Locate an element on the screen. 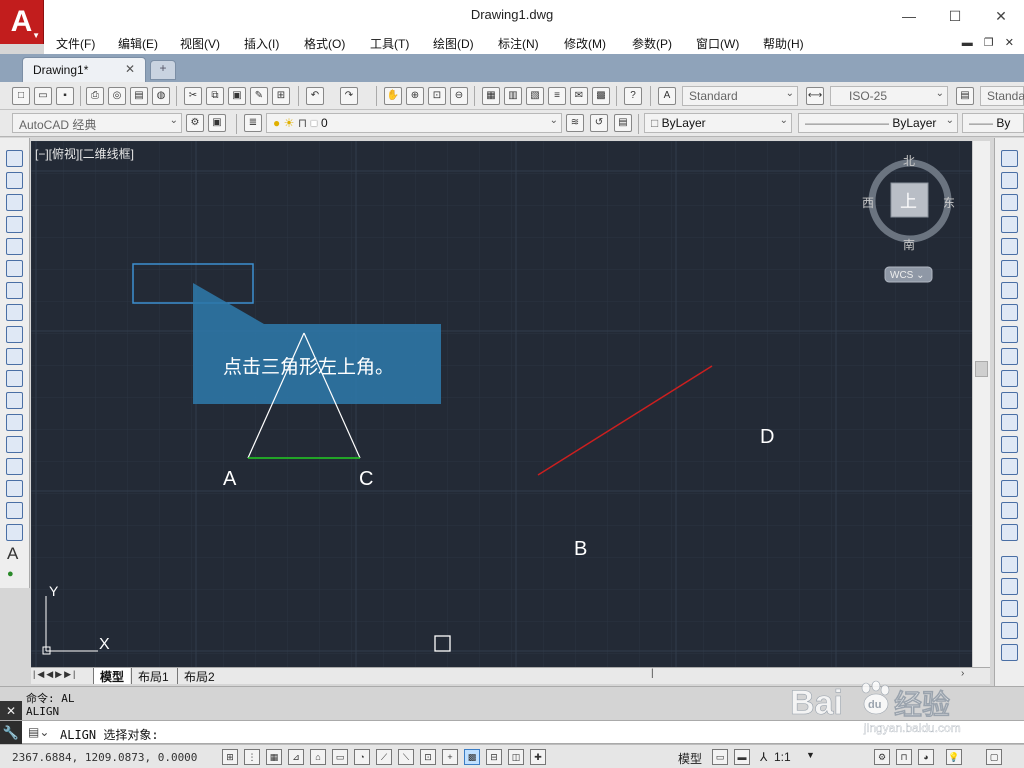 This screenshot has height=768, width=1024. paste-icon: ▣ is located at coordinates (237, 96).